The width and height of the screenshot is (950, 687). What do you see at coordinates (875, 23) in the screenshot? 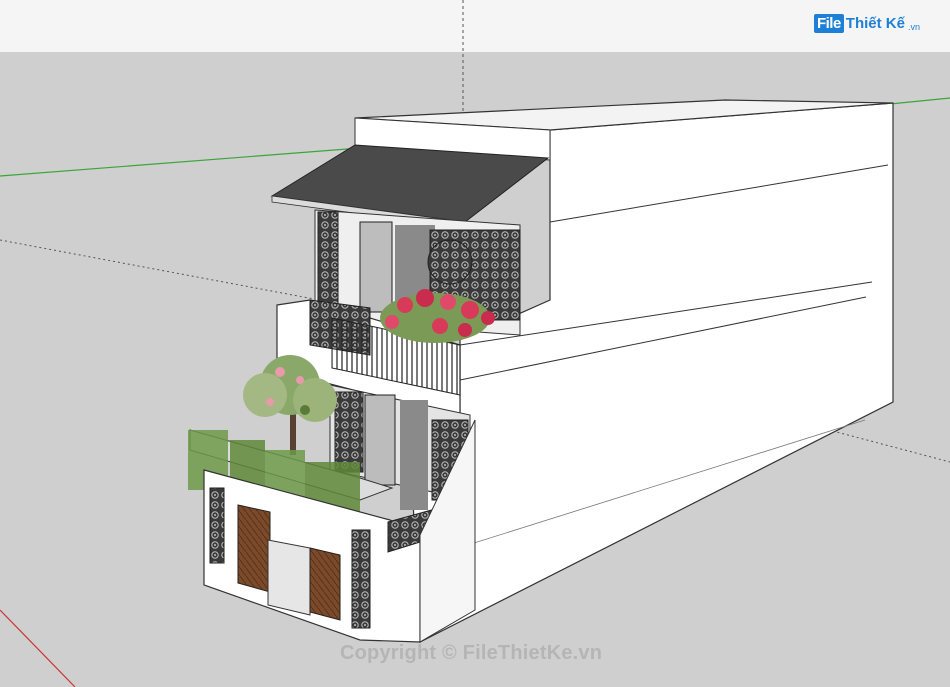
I see `logo-text: Thiết Kế` at bounding box center [875, 23].